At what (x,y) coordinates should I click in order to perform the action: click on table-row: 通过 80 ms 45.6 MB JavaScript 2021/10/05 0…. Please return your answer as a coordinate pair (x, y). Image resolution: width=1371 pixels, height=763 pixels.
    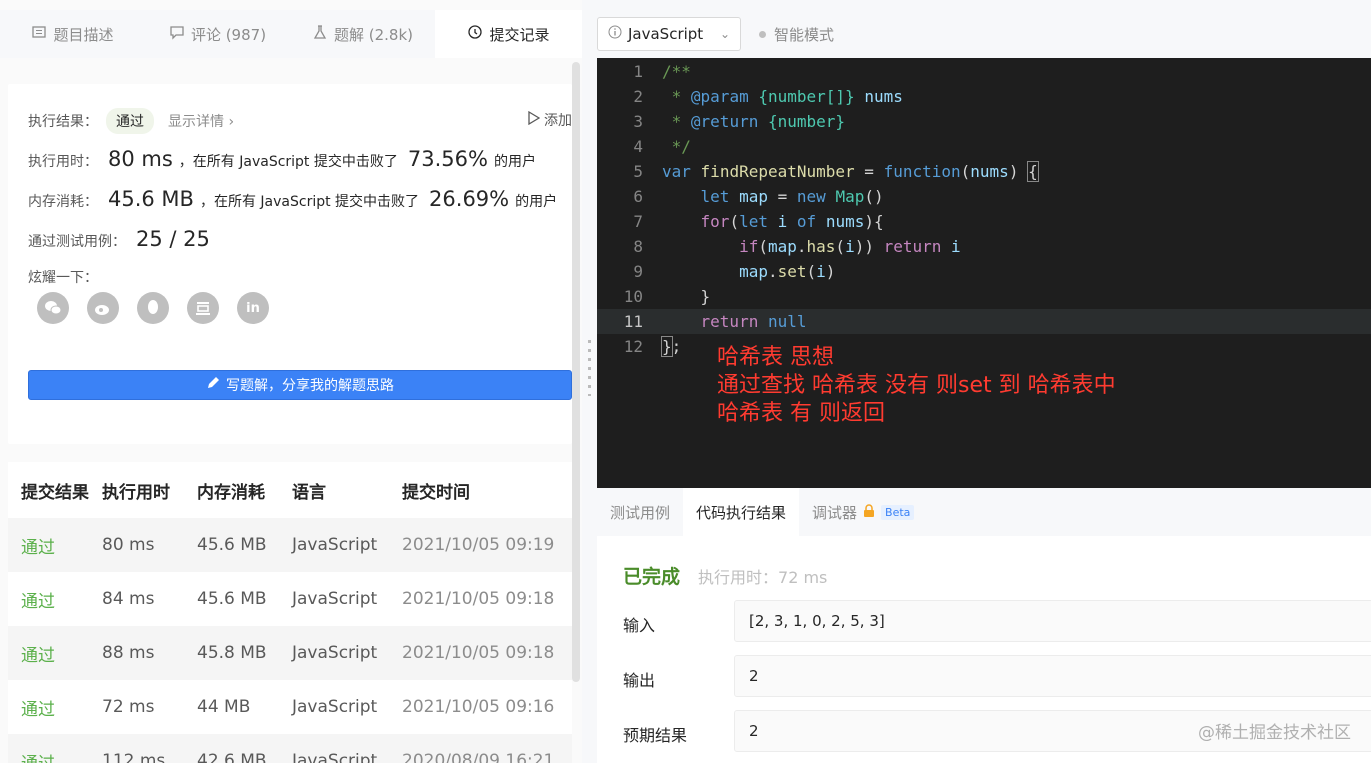
    Looking at the image, I should click on (290, 545).